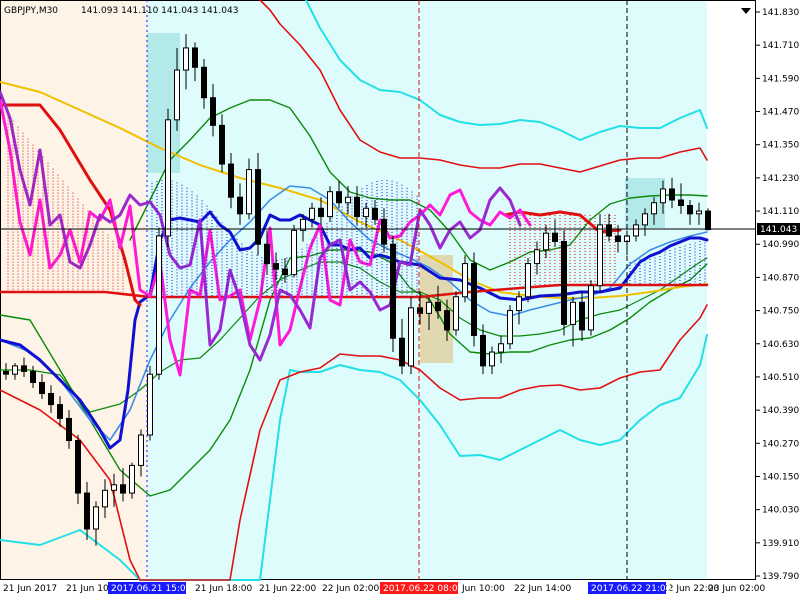 Image resolution: width=800 pixels, height=600 pixels. I want to click on price-tick-label: 141.230, so click(780, 179).